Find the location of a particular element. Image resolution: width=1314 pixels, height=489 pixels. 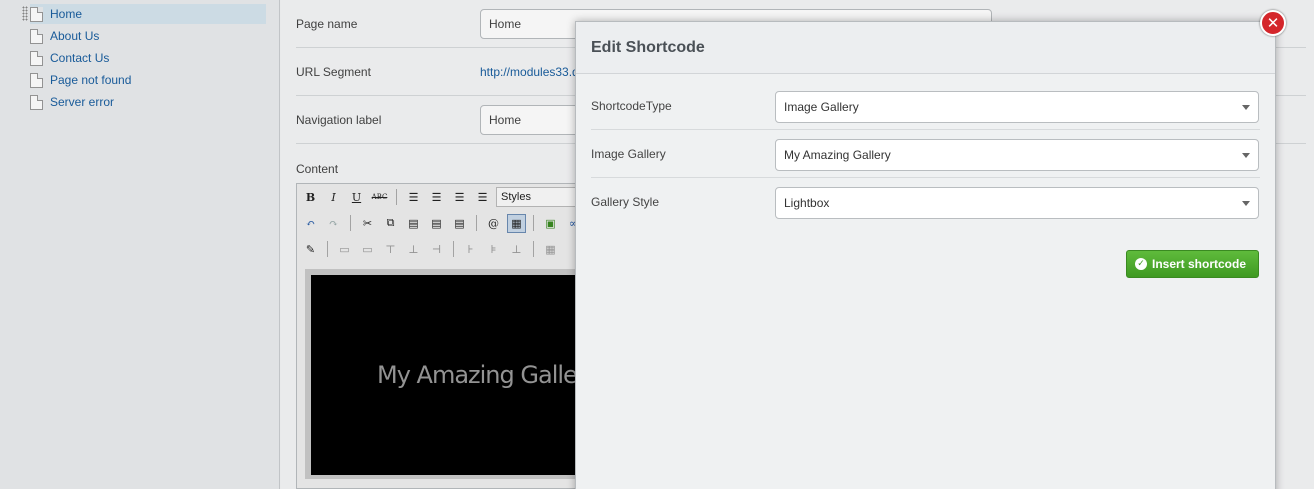

insert-shortcode-button: ✓ Insert shortcode is located at coordinates (1192, 264).